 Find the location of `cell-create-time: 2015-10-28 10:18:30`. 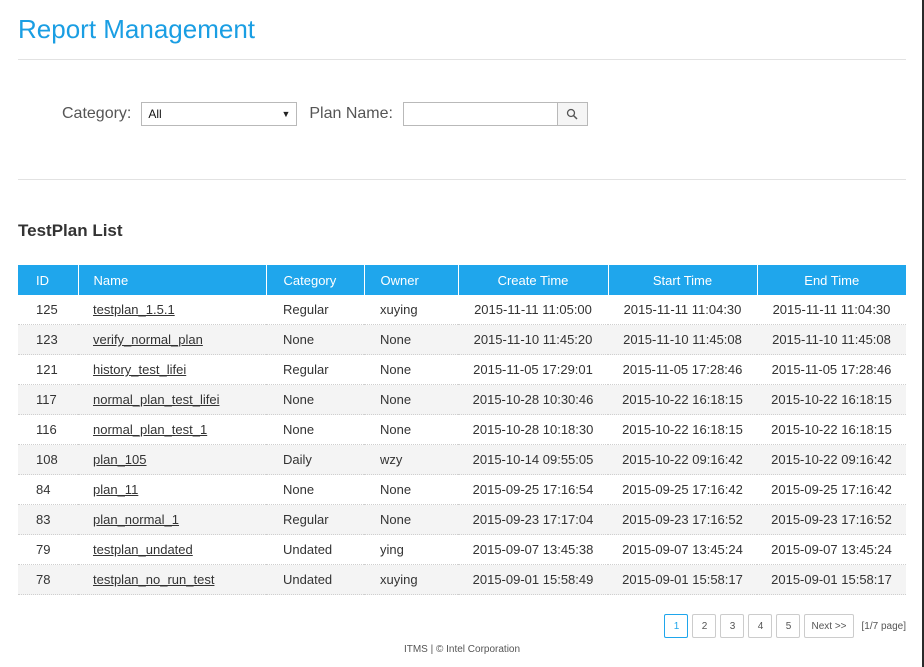

cell-create-time: 2015-10-28 10:18:30 is located at coordinates (533, 429).